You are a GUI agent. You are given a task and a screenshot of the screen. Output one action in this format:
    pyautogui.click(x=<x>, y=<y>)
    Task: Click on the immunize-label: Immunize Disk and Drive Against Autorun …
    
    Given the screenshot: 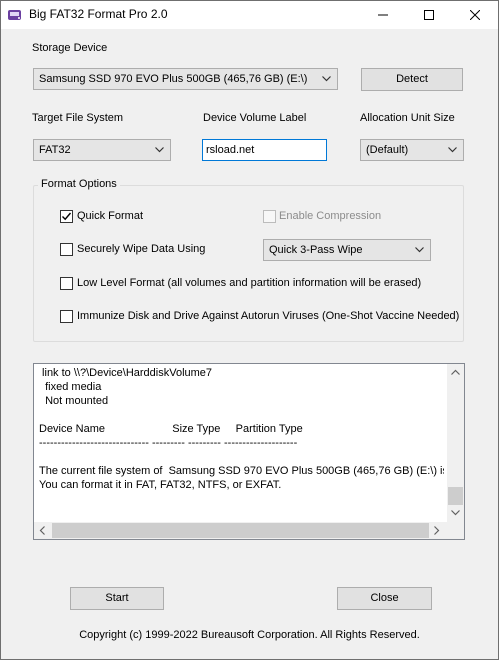 What is the action you would take?
    pyautogui.click(x=268, y=316)
    